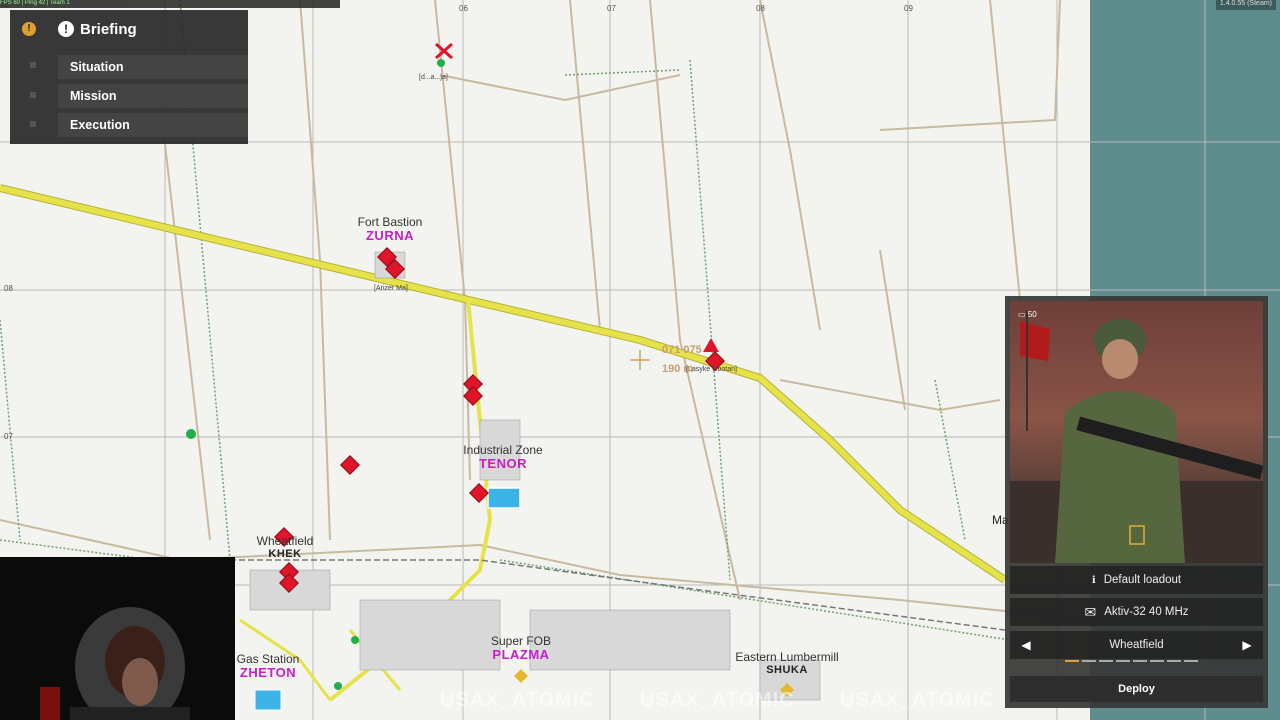 The width and height of the screenshot is (1280, 720). I want to click on webcam-overlay, so click(117, 638).